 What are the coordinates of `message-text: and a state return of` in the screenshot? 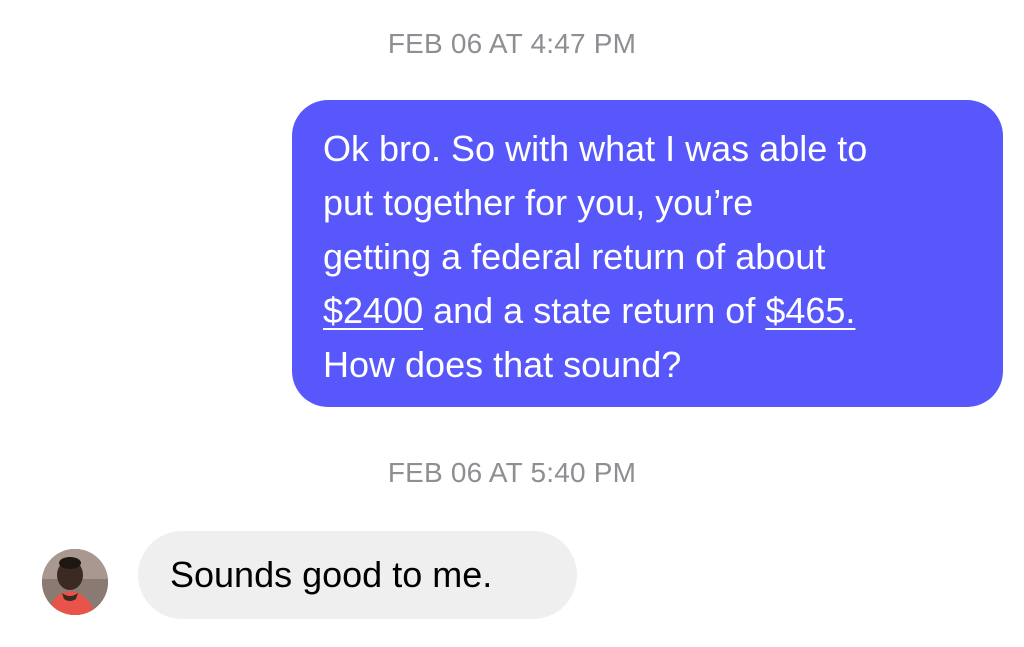 It's located at (594, 310).